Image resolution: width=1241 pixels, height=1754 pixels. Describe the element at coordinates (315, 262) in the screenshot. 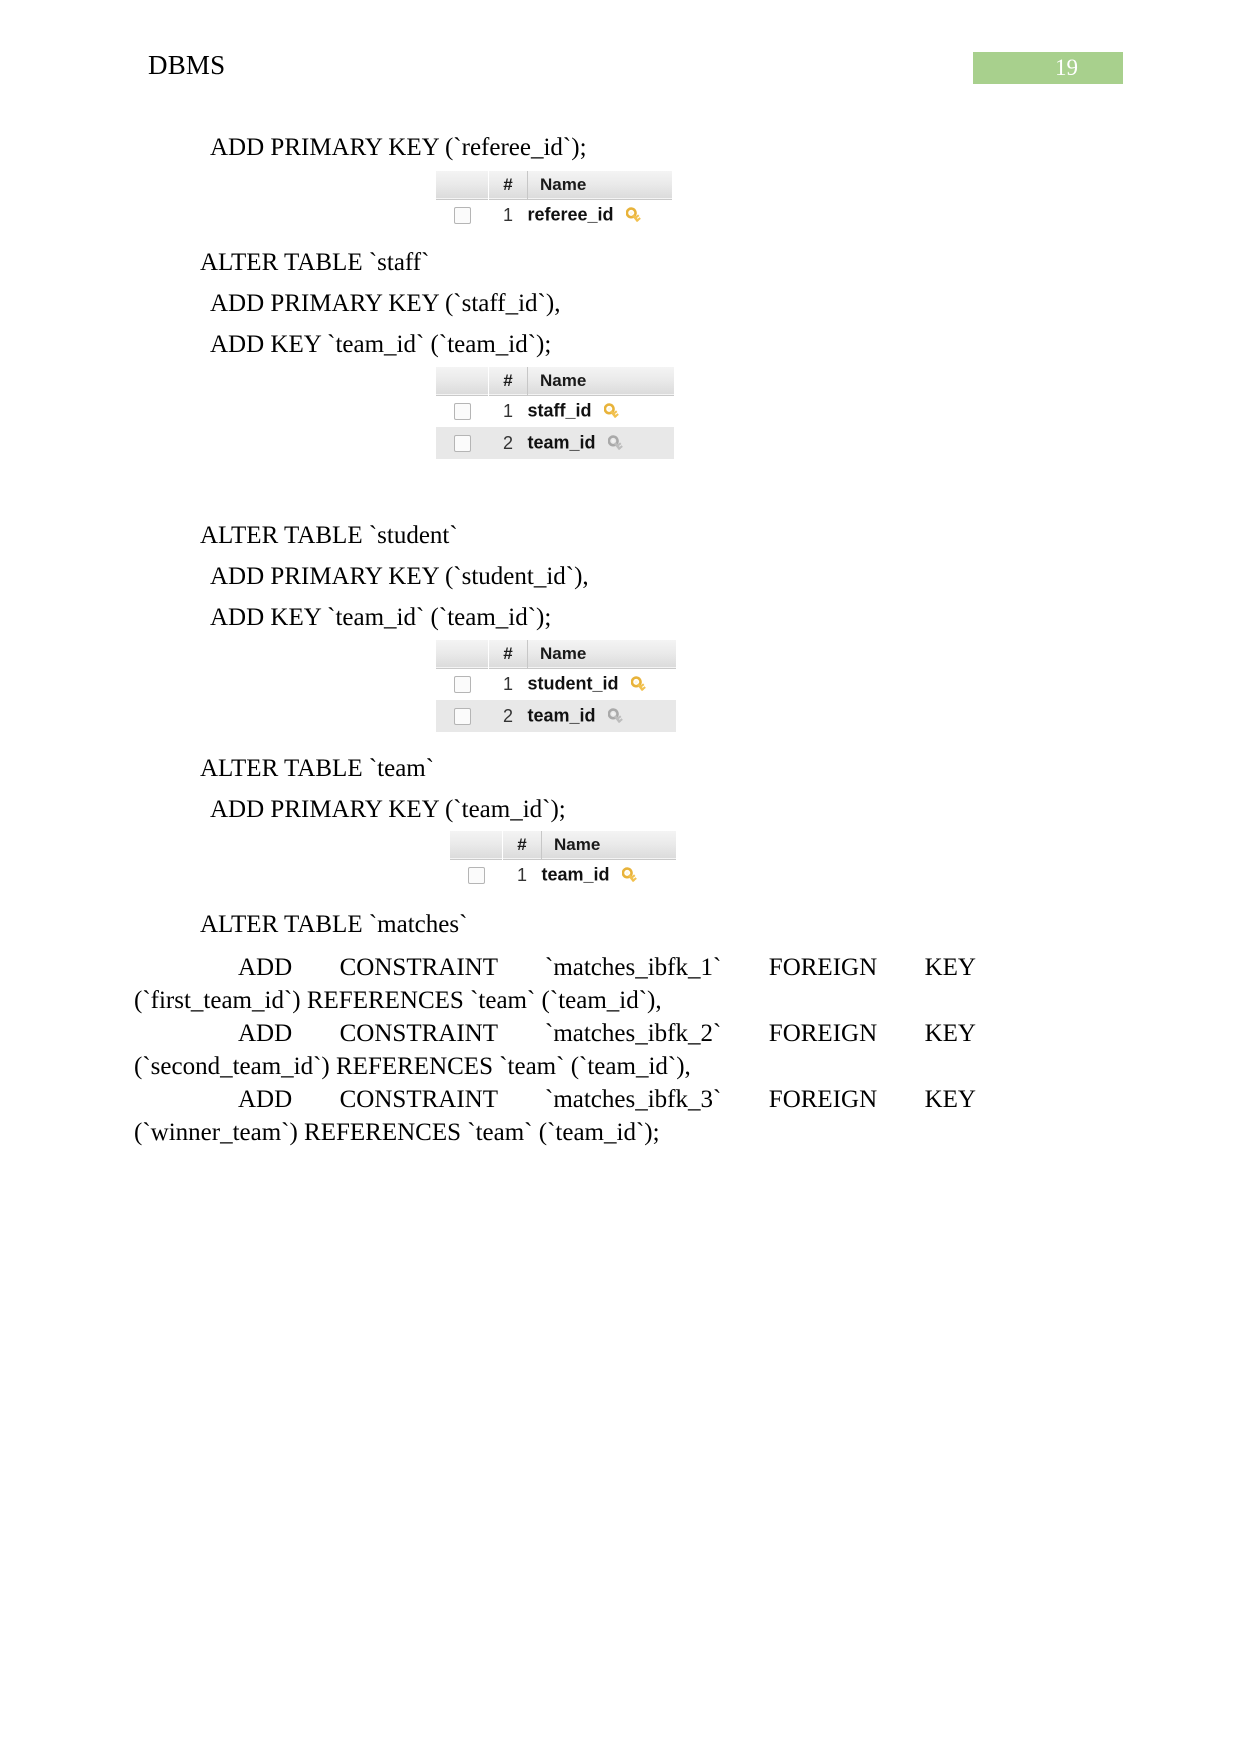

I see `text-staff-alter-table: ALTER TABLE `staff`` at that location.